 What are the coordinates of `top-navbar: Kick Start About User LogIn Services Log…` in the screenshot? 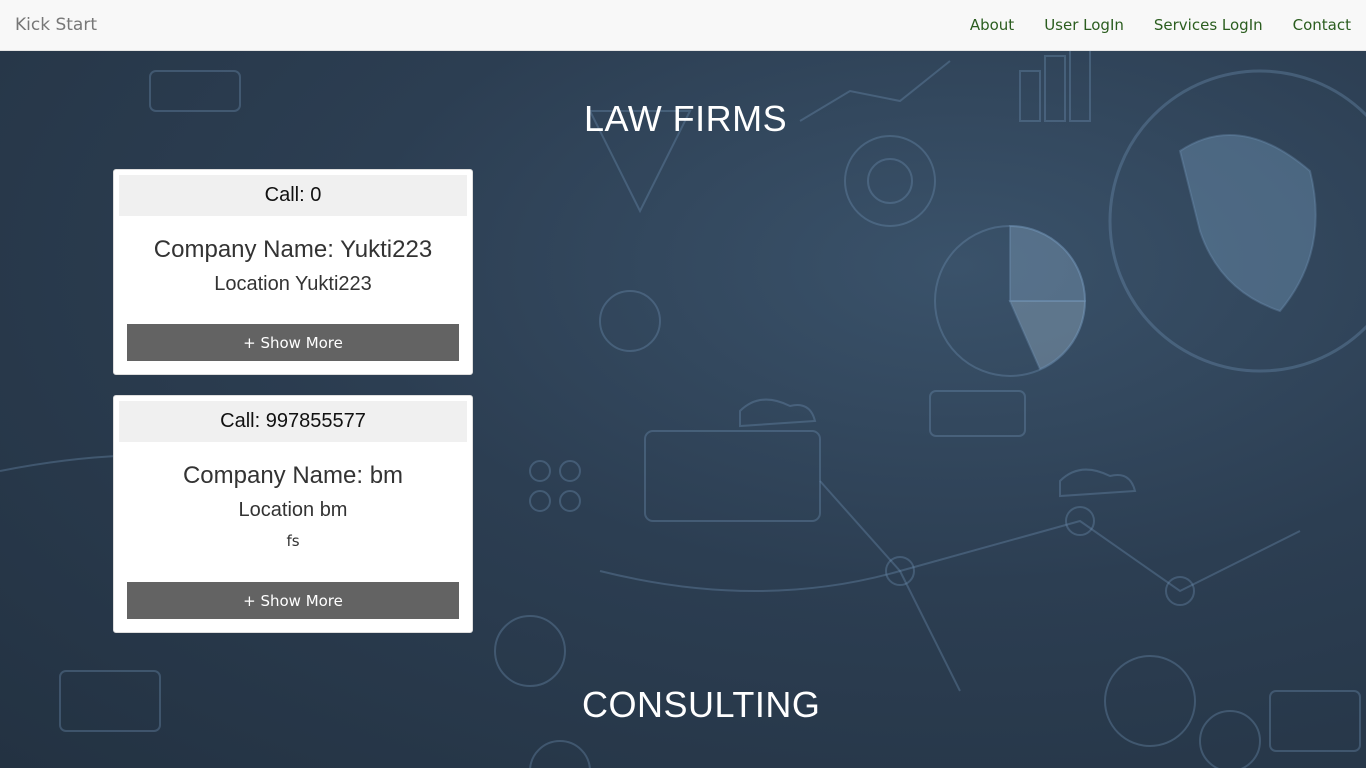 It's located at (683, 25).